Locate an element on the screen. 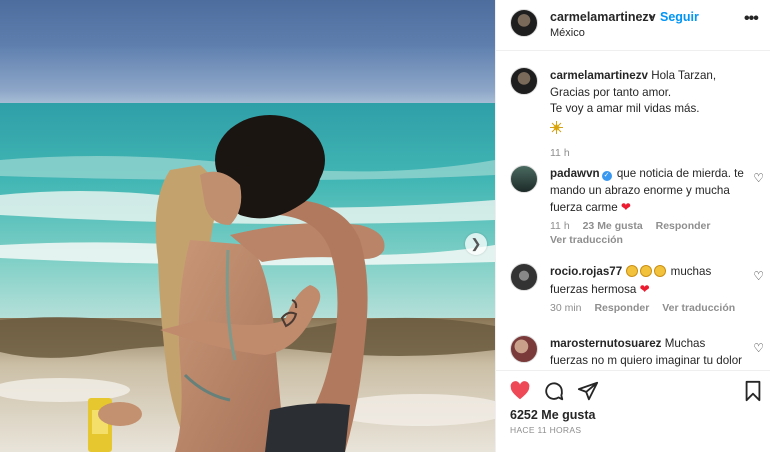 The image size is (770, 452). author-avatar is located at coordinates (524, 23).